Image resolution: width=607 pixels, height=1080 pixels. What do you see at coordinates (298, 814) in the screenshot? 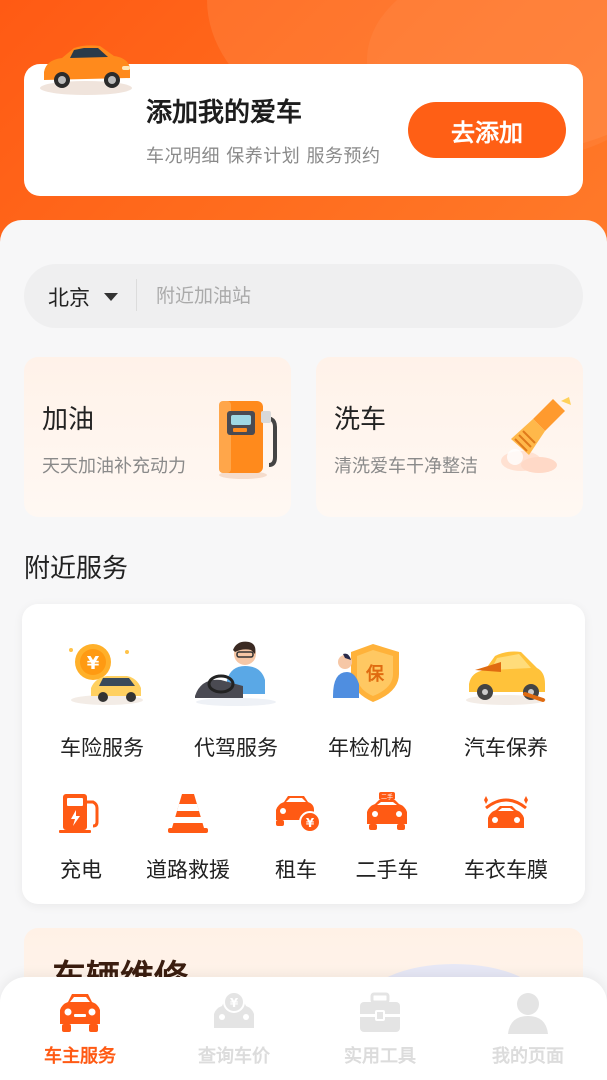
I see `car-rental-icon: ¥` at bounding box center [298, 814].